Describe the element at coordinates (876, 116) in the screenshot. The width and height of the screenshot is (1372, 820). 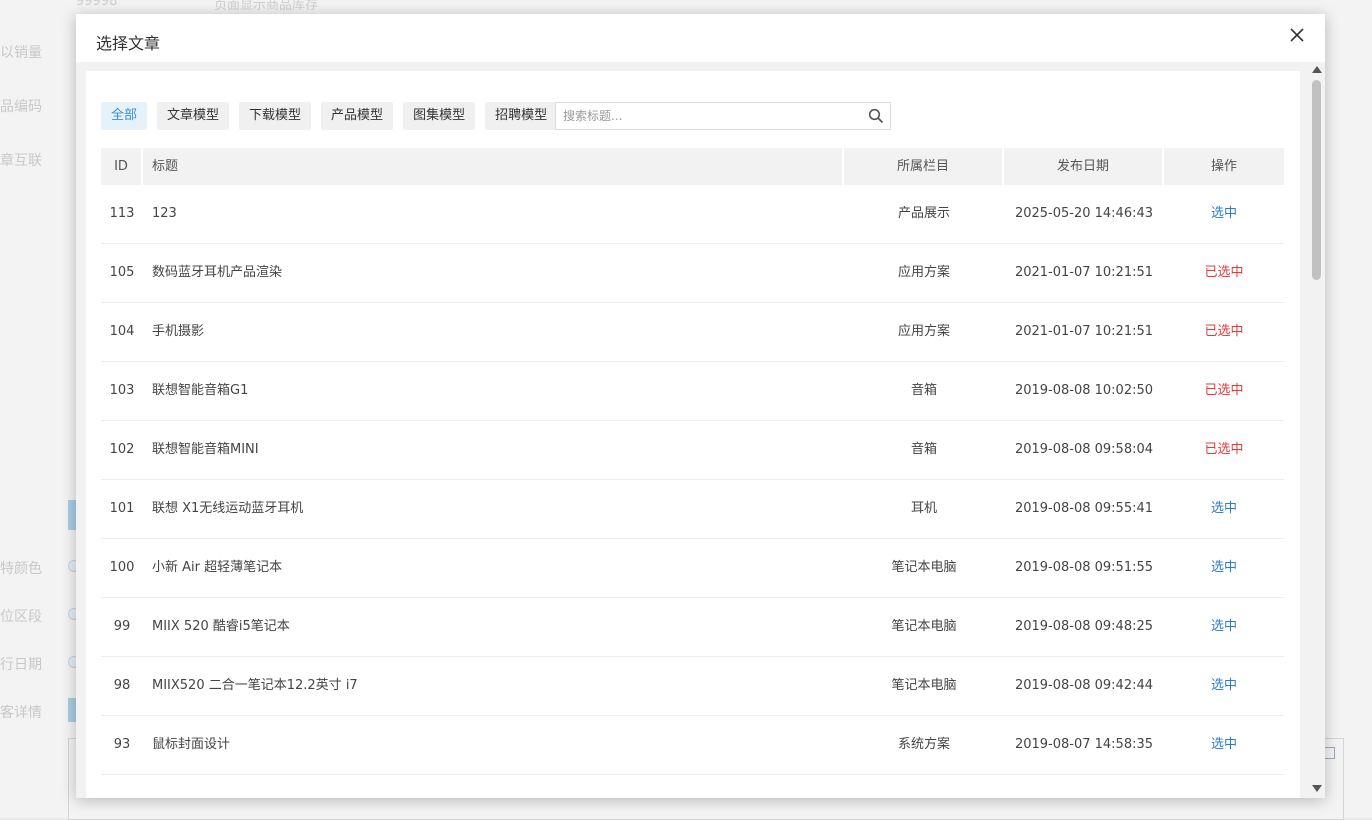
I see `search-icon` at that location.